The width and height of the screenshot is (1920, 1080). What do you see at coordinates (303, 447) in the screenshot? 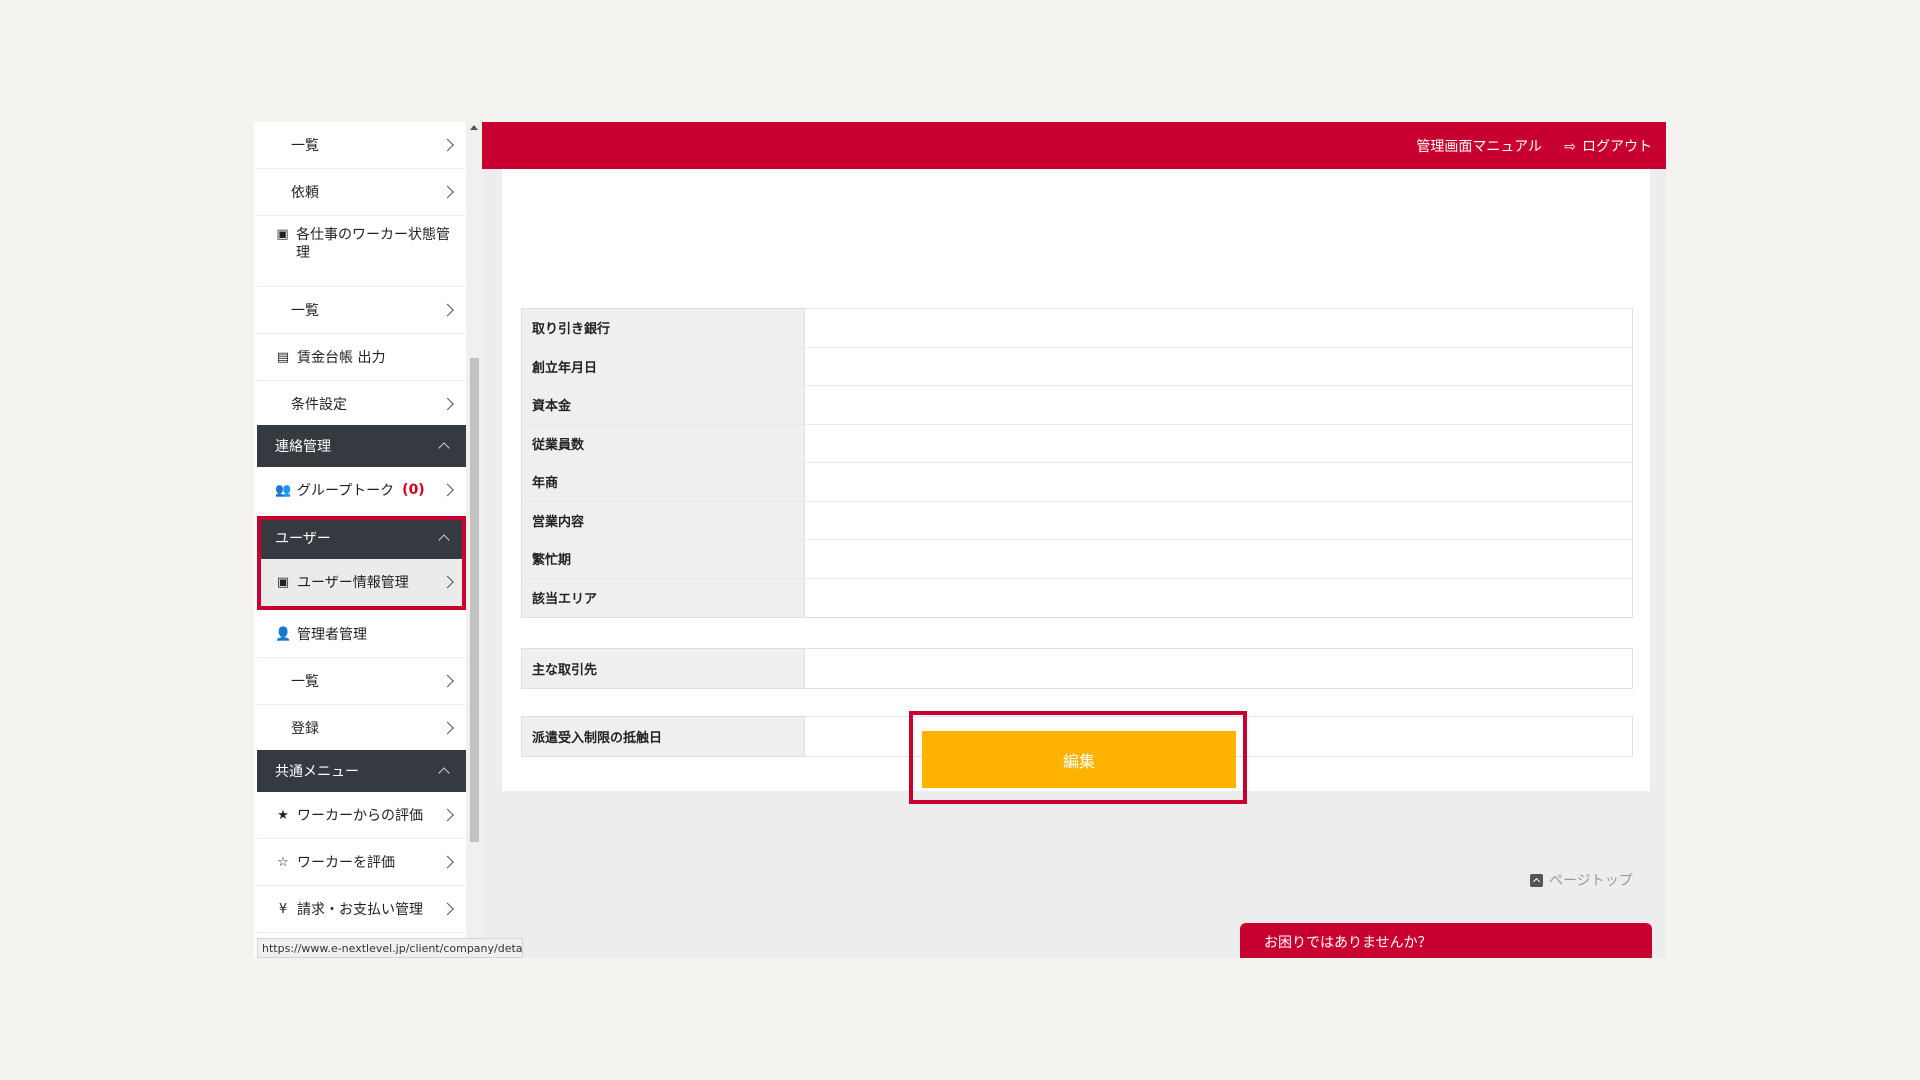
I see `sidebar-header-label: 連絡管理` at bounding box center [303, 447].